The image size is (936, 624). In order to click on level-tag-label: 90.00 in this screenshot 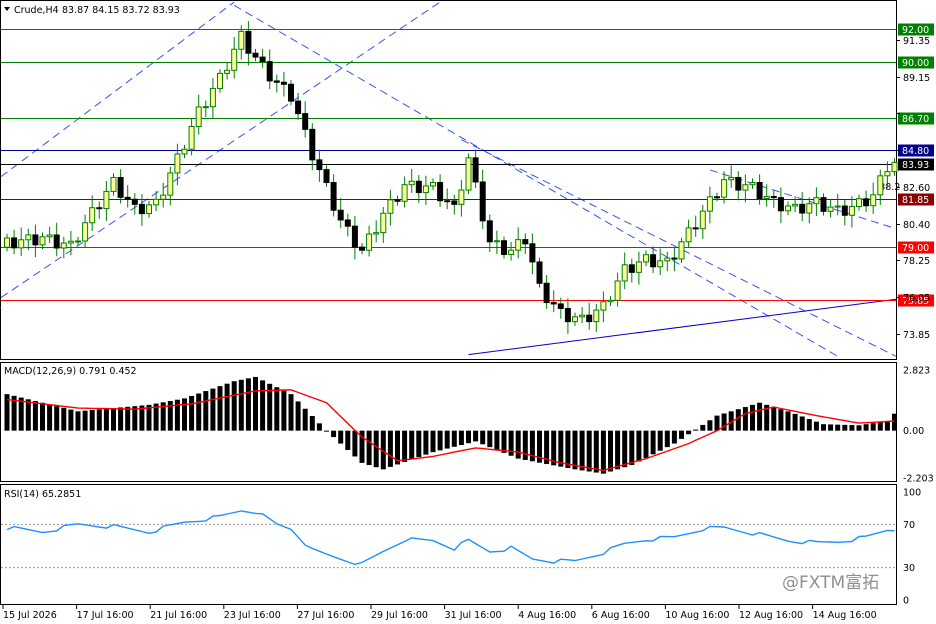, I will do `click(915, 63)`.